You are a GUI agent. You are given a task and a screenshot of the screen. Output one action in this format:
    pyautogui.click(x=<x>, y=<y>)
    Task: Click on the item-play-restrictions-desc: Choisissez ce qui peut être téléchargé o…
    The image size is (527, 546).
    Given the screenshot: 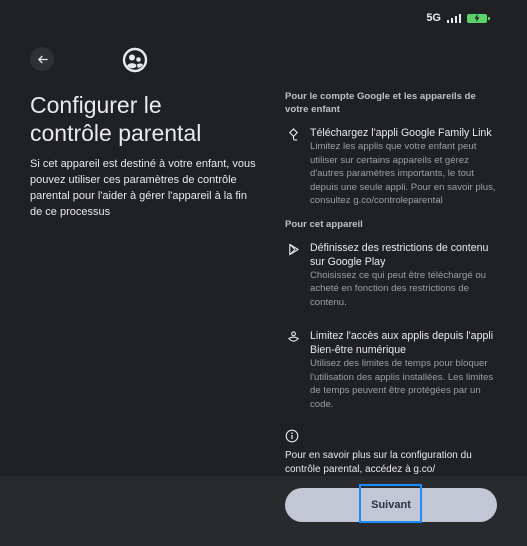 What is the action you would take?
    pyautogui.click(x=398, y=288)
    